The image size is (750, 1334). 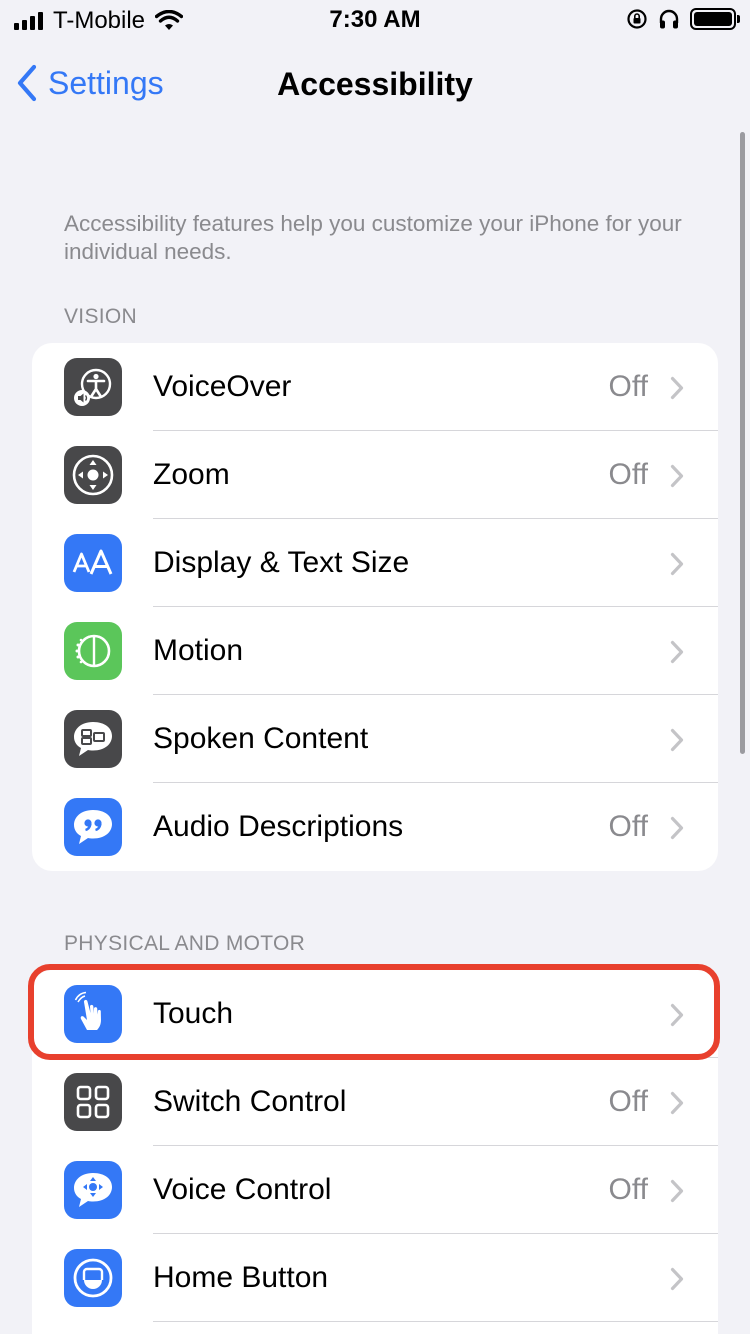 I want to click on touch-hand-icon, so click(x=93, y=1014).